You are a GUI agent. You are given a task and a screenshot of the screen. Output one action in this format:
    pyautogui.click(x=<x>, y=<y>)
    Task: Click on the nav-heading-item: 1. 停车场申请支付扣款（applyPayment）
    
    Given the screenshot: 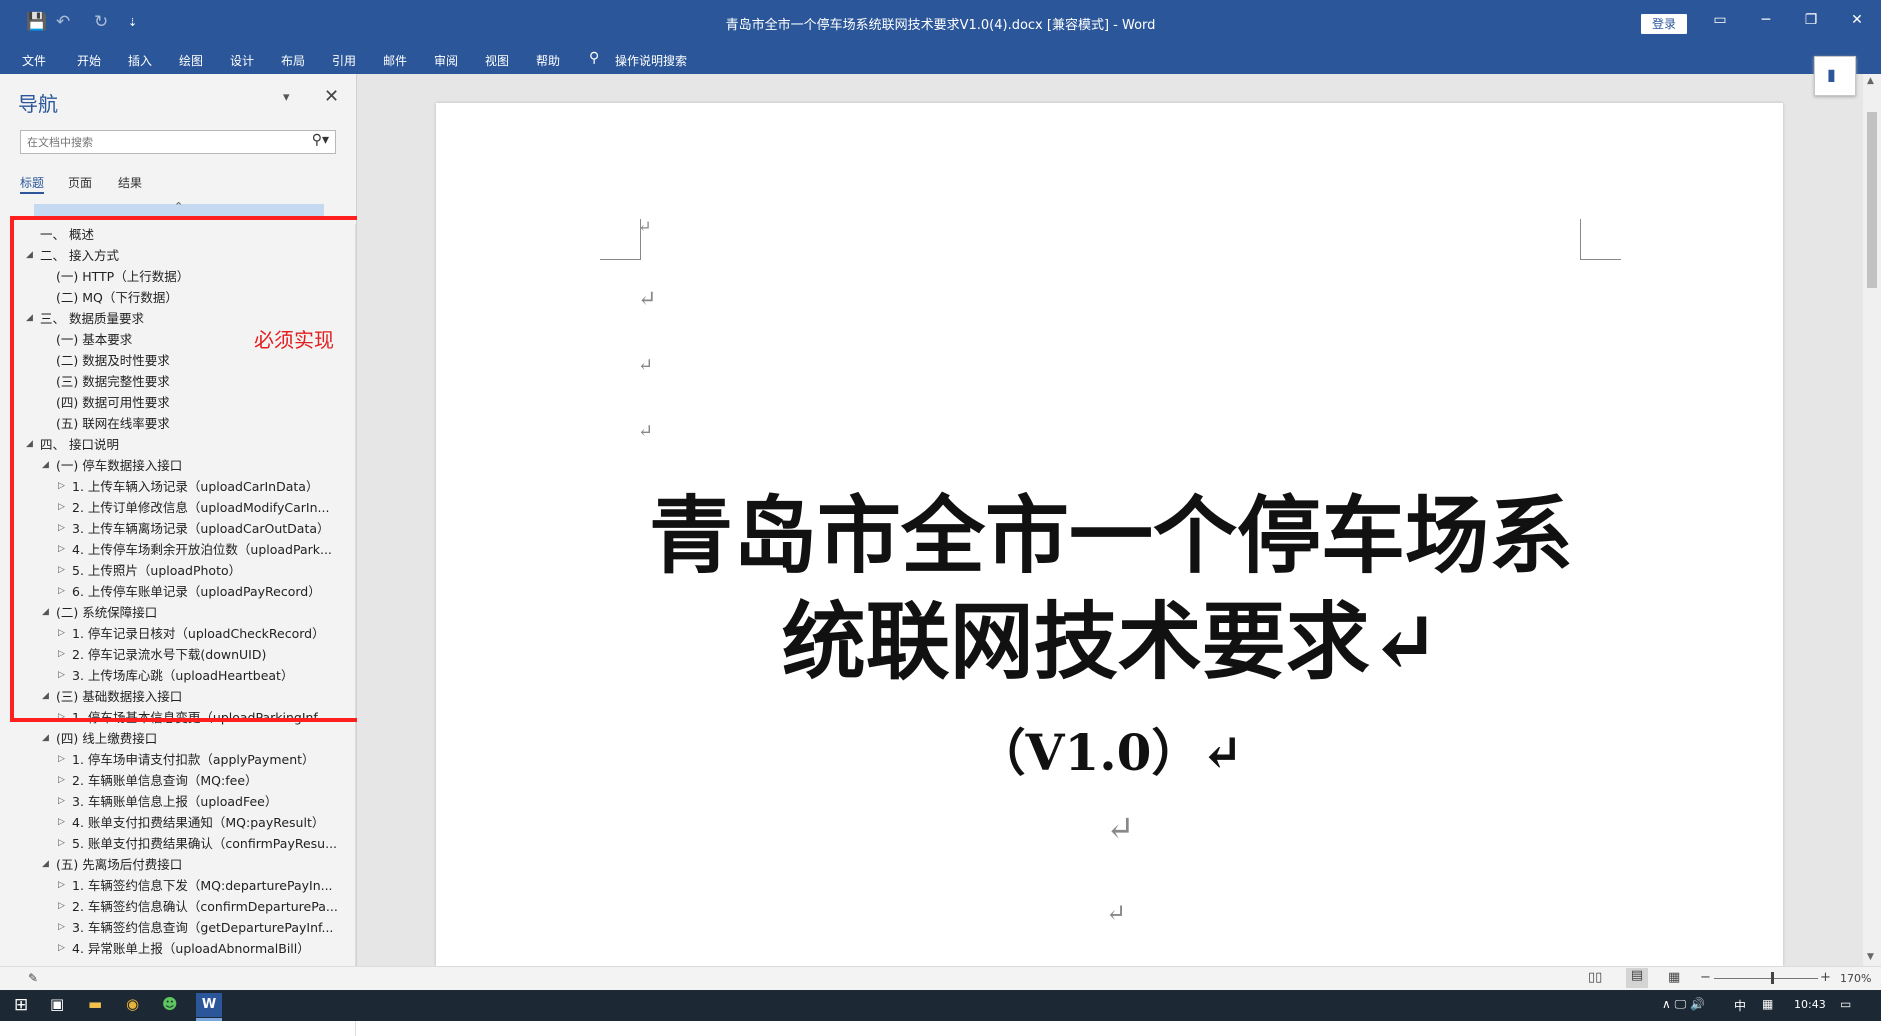 What is the action you would take?
    pyautogui.click(x=193, y=759)
    